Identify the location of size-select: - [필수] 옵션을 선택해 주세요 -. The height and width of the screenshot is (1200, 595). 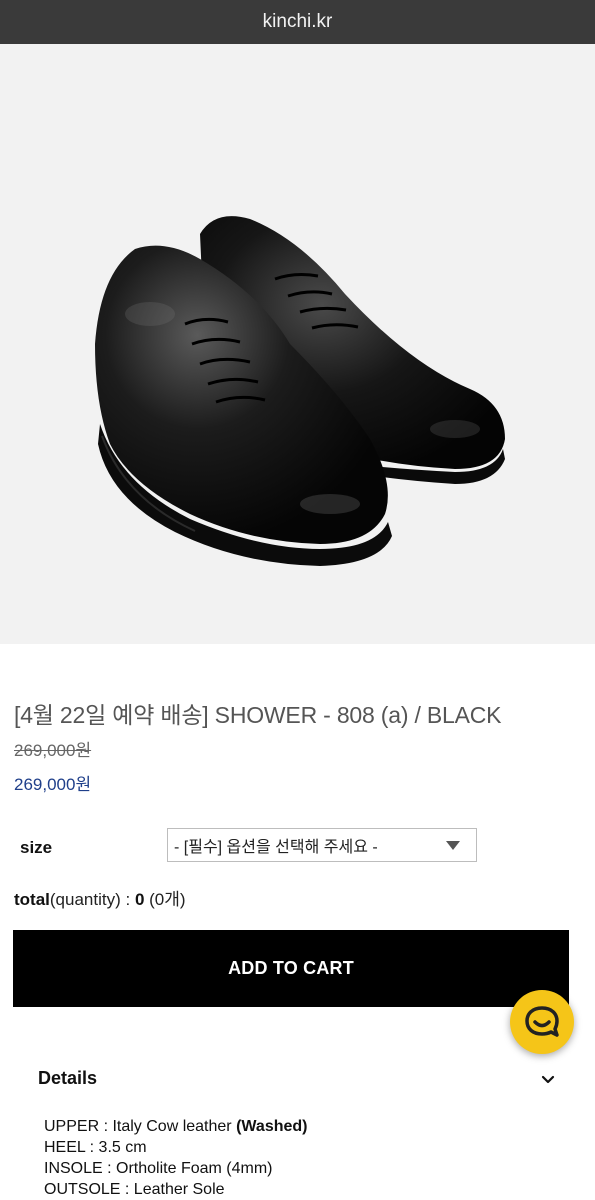
(322, 845).